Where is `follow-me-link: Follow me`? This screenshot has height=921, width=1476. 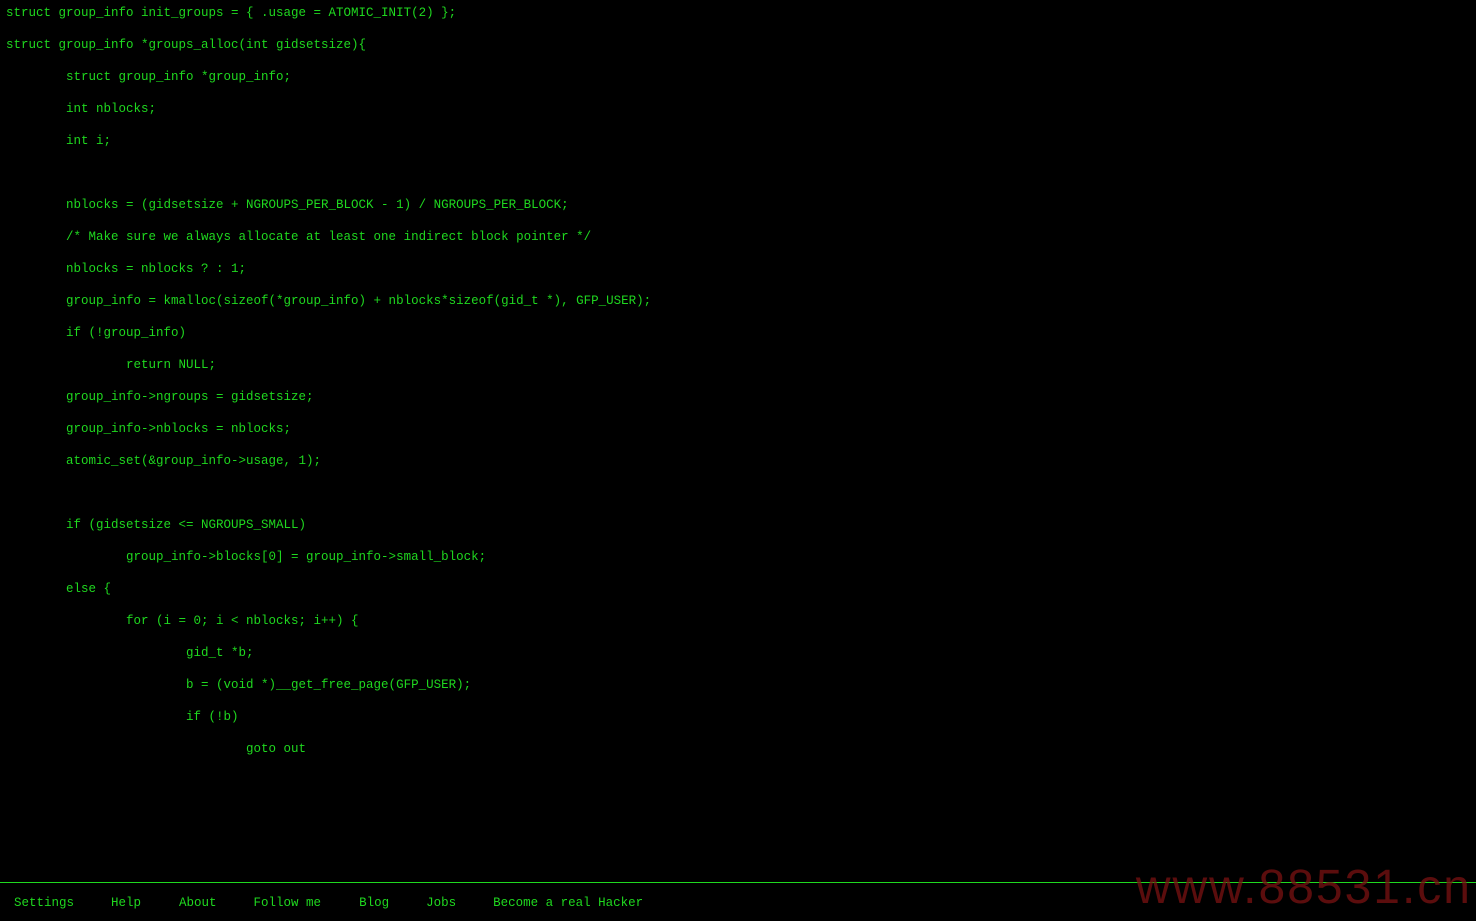
follow-me-link: Follow me is located at coordinates (288, 903).